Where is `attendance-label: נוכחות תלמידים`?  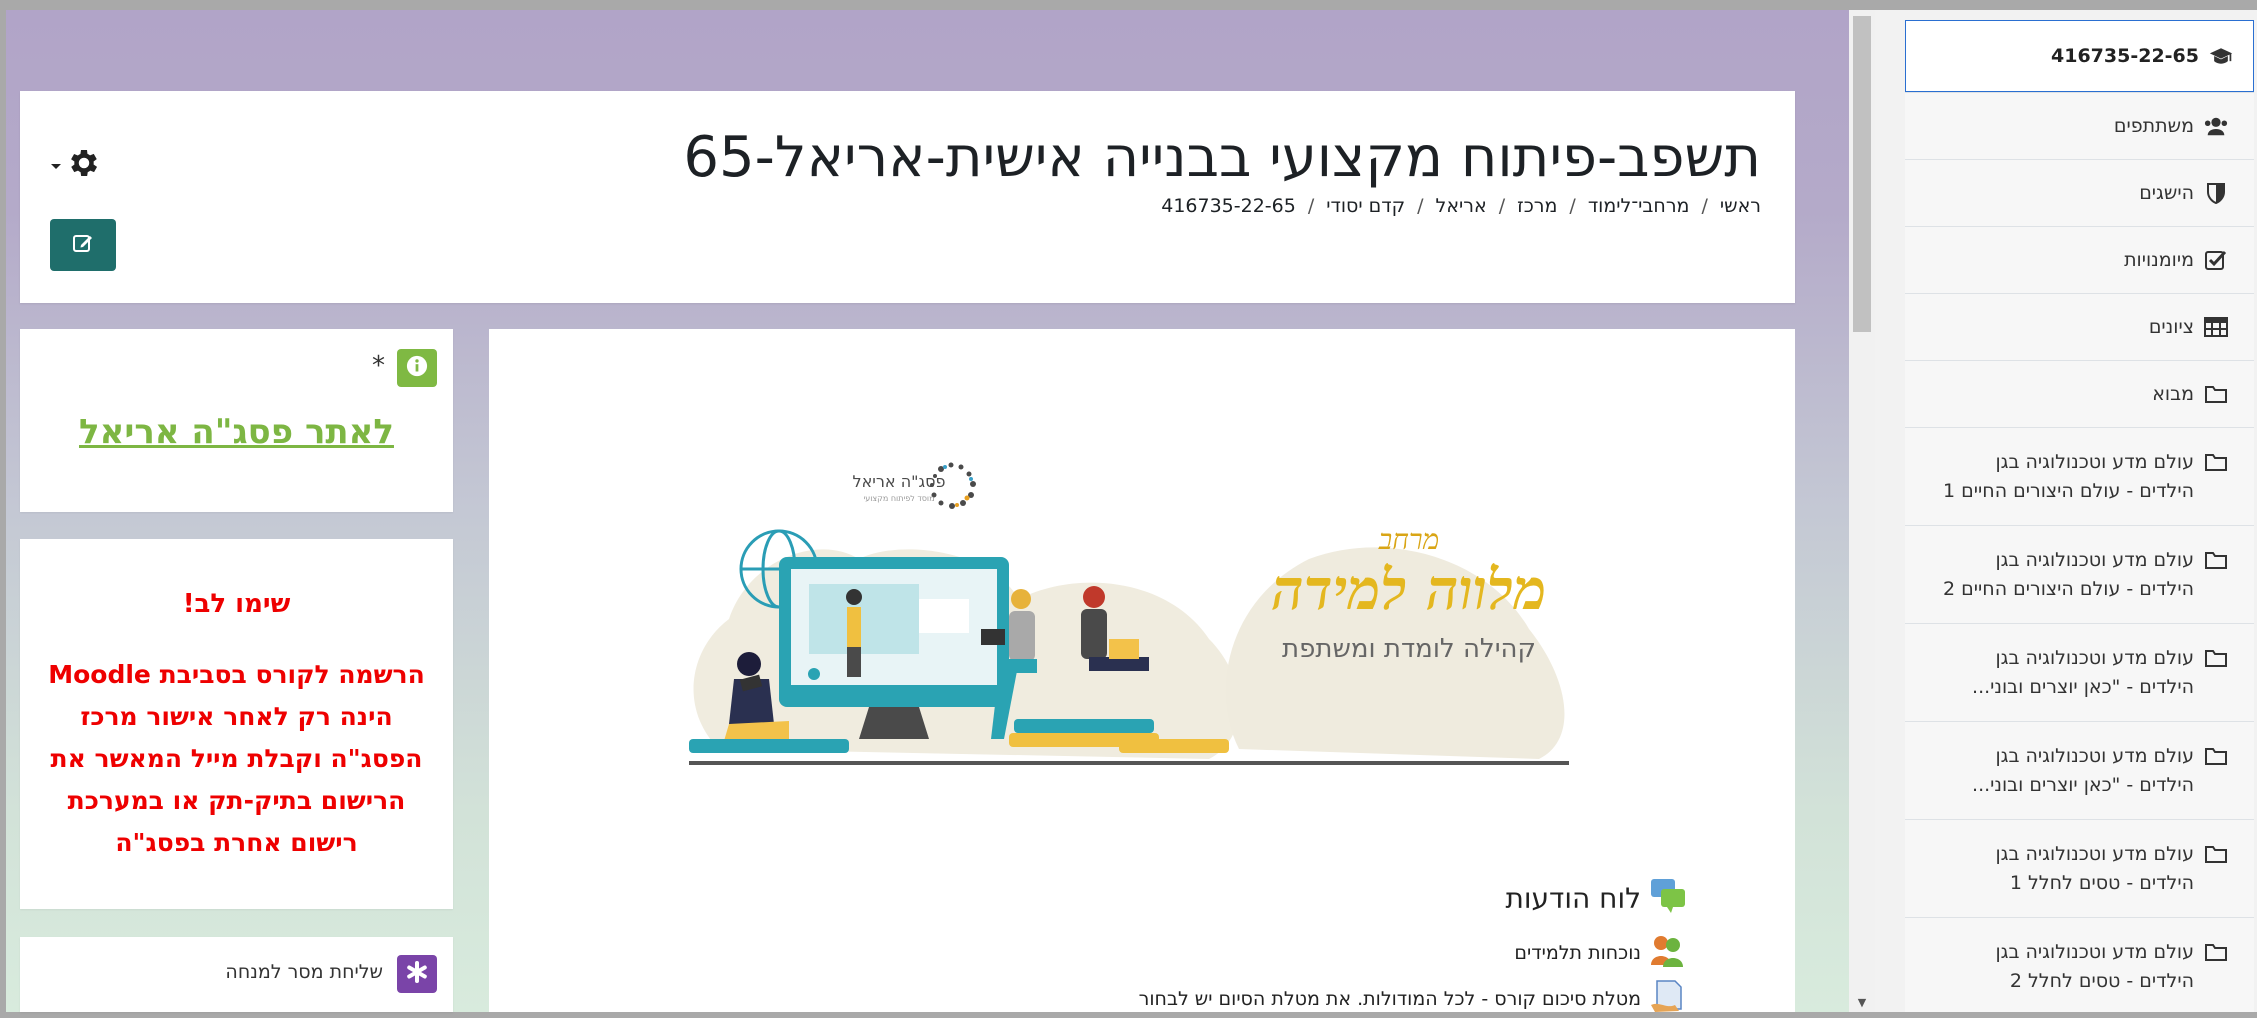 attendance-label: נוכחות תלמידים is located at coordinates (1577, 952).